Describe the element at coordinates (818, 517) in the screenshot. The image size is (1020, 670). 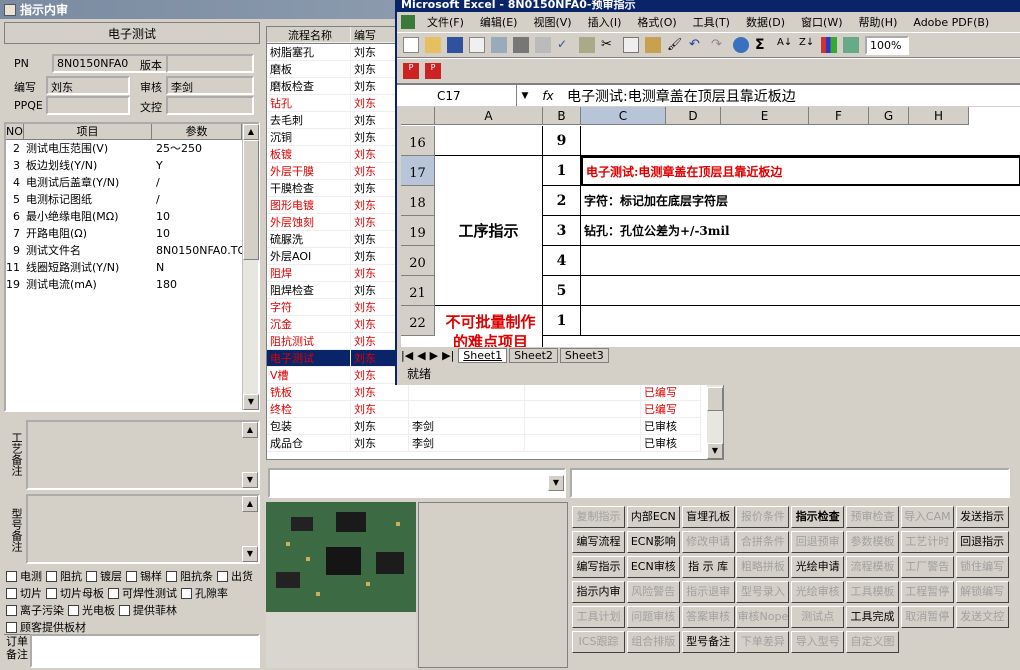
I see `action-button: 指示检查` at that location.